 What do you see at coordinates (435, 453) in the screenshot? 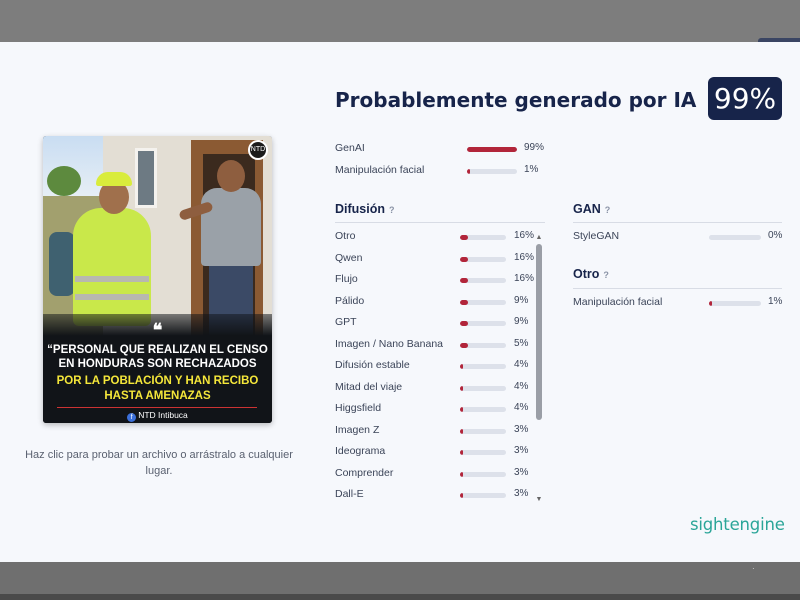
I see `score-row: Ideograma 3%` at bounding box center [435, 453].